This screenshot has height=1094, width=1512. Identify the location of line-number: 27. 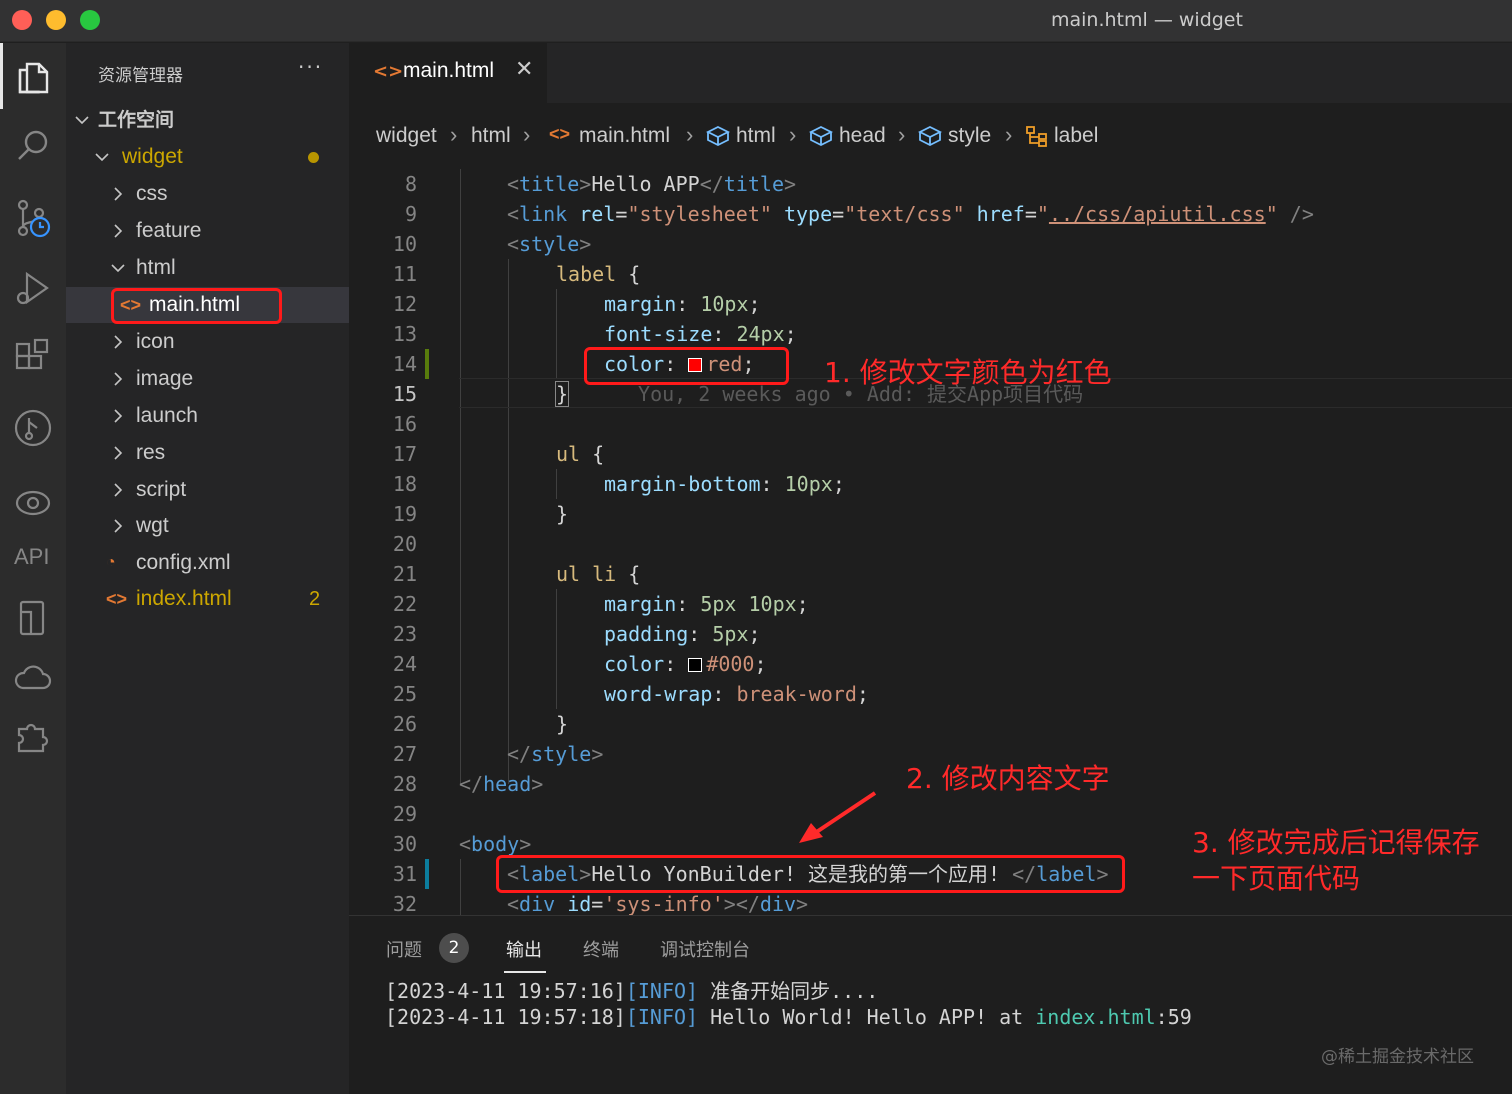
(404, 754).